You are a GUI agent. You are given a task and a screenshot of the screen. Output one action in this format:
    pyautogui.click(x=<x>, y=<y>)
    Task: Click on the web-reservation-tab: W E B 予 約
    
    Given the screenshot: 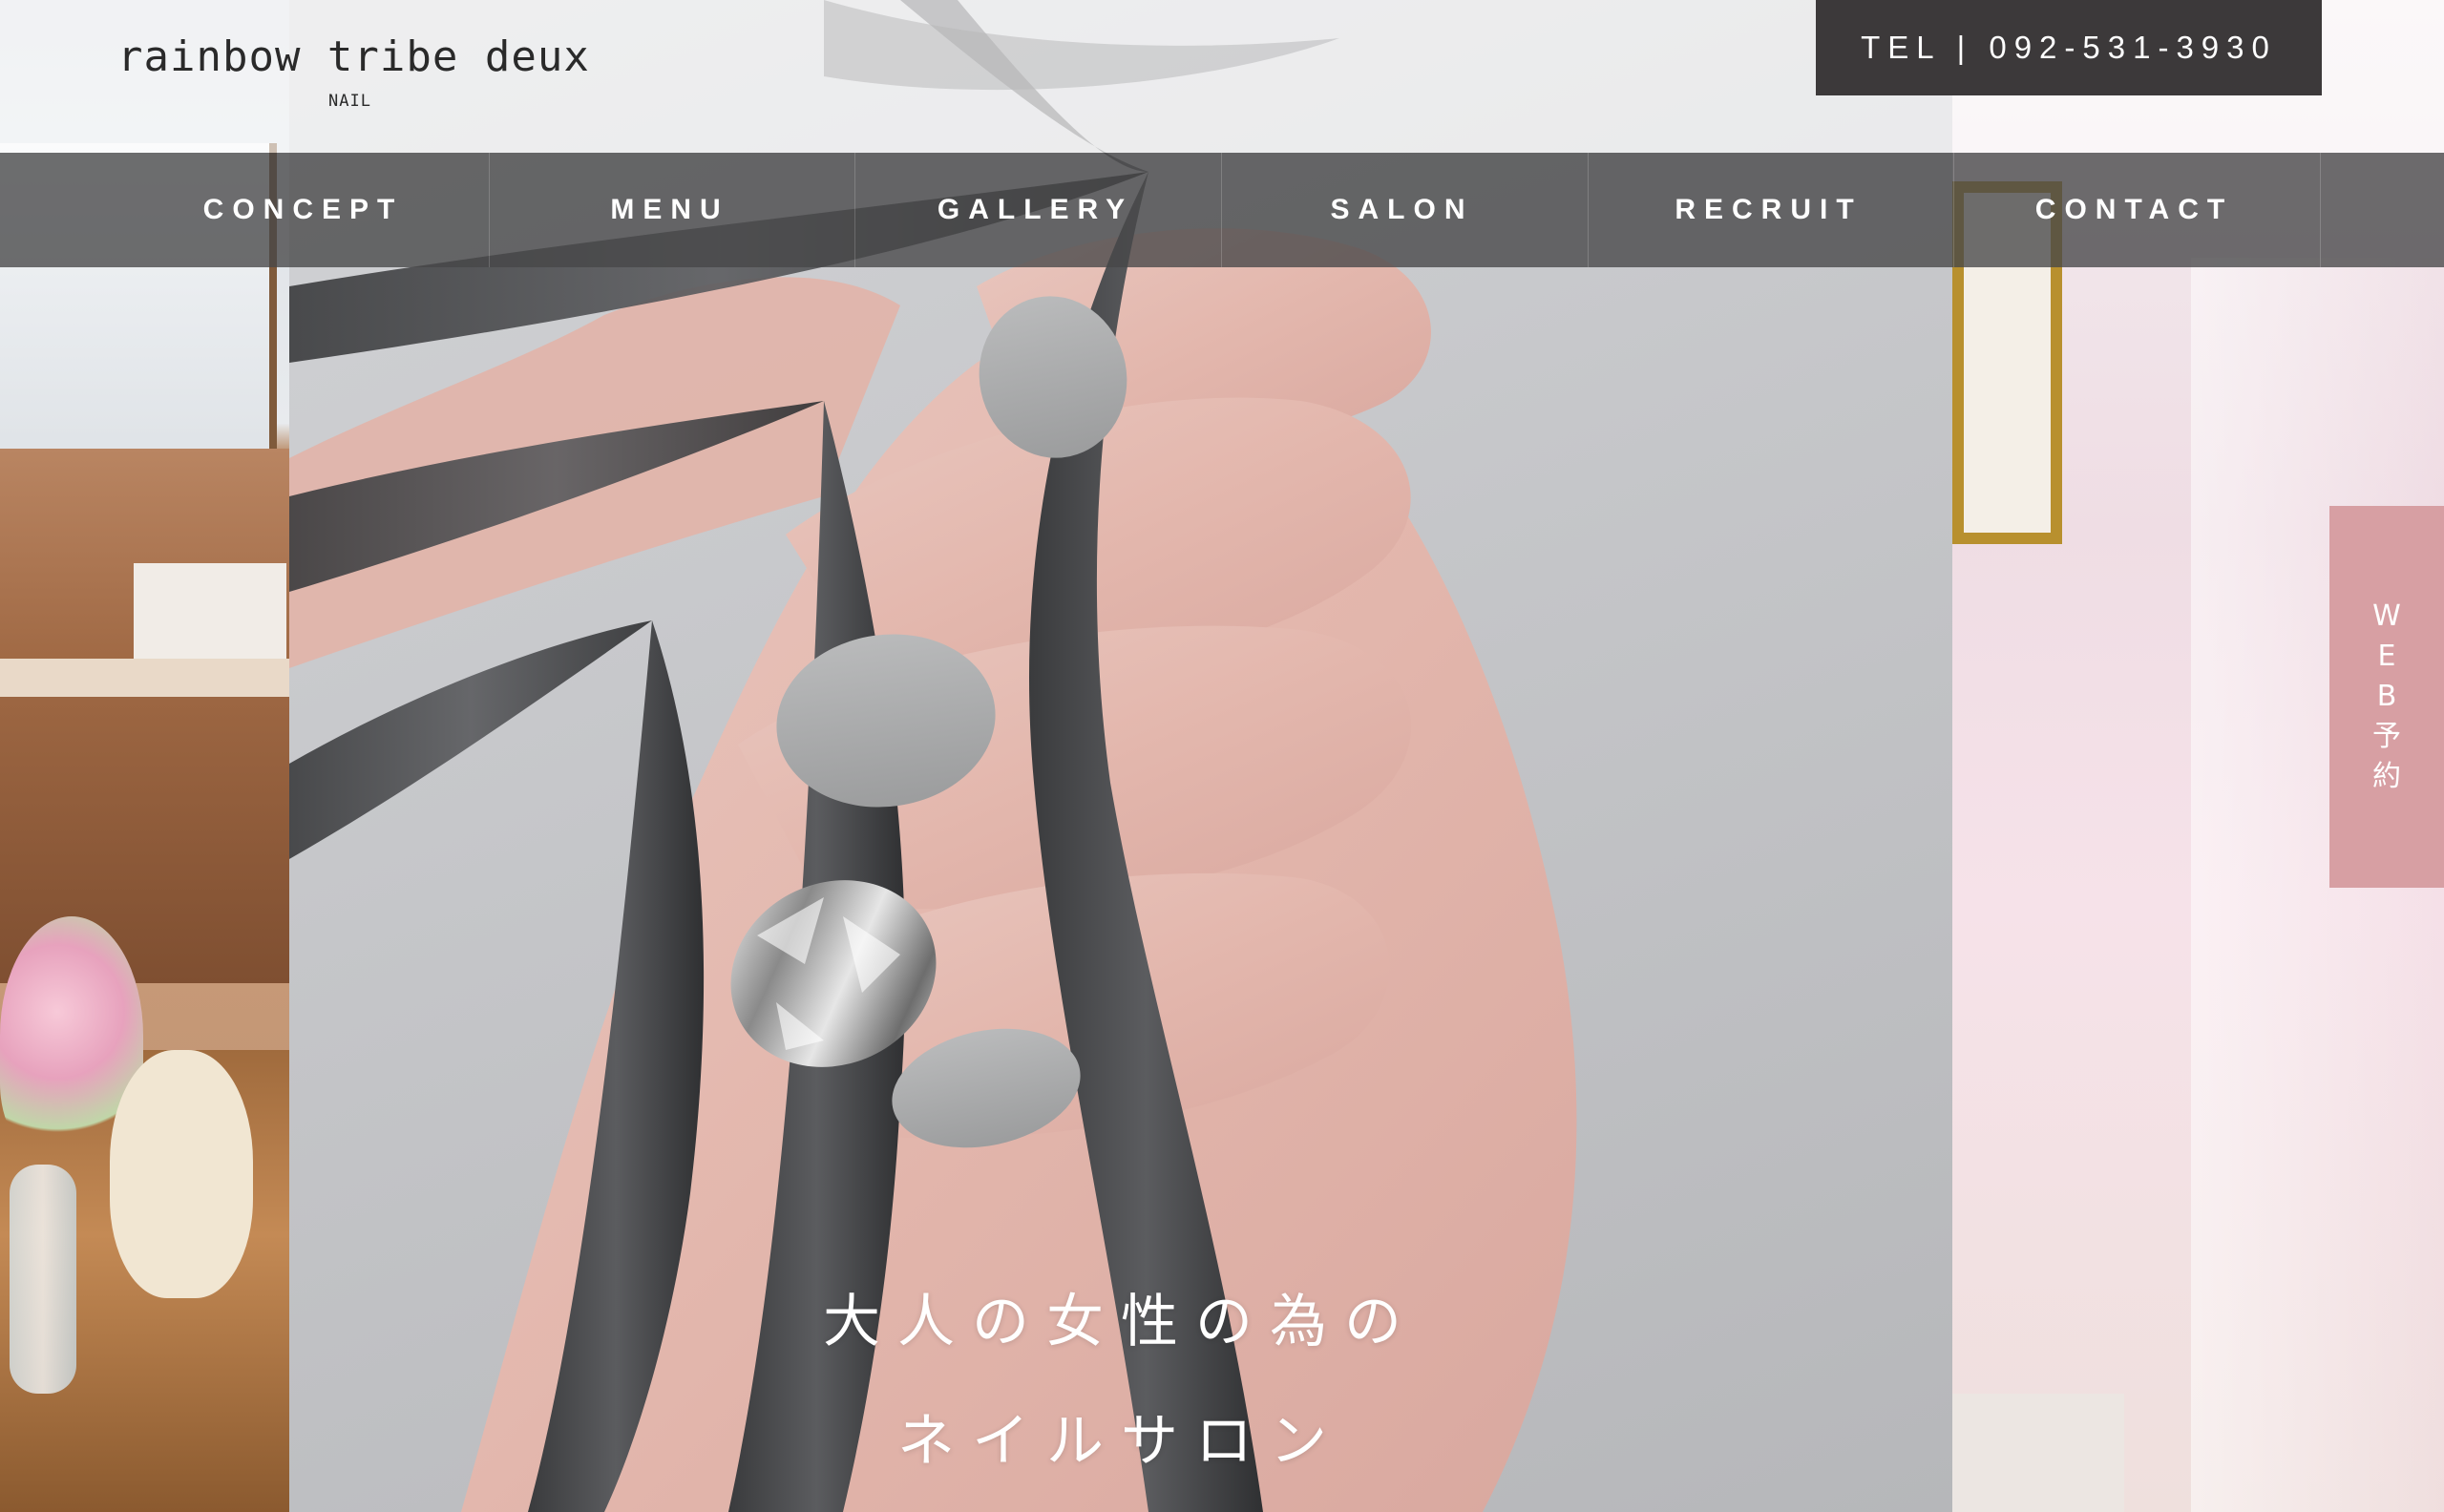 What is the action you would take?
    pyautogui.click(x=2387, y=697)
    